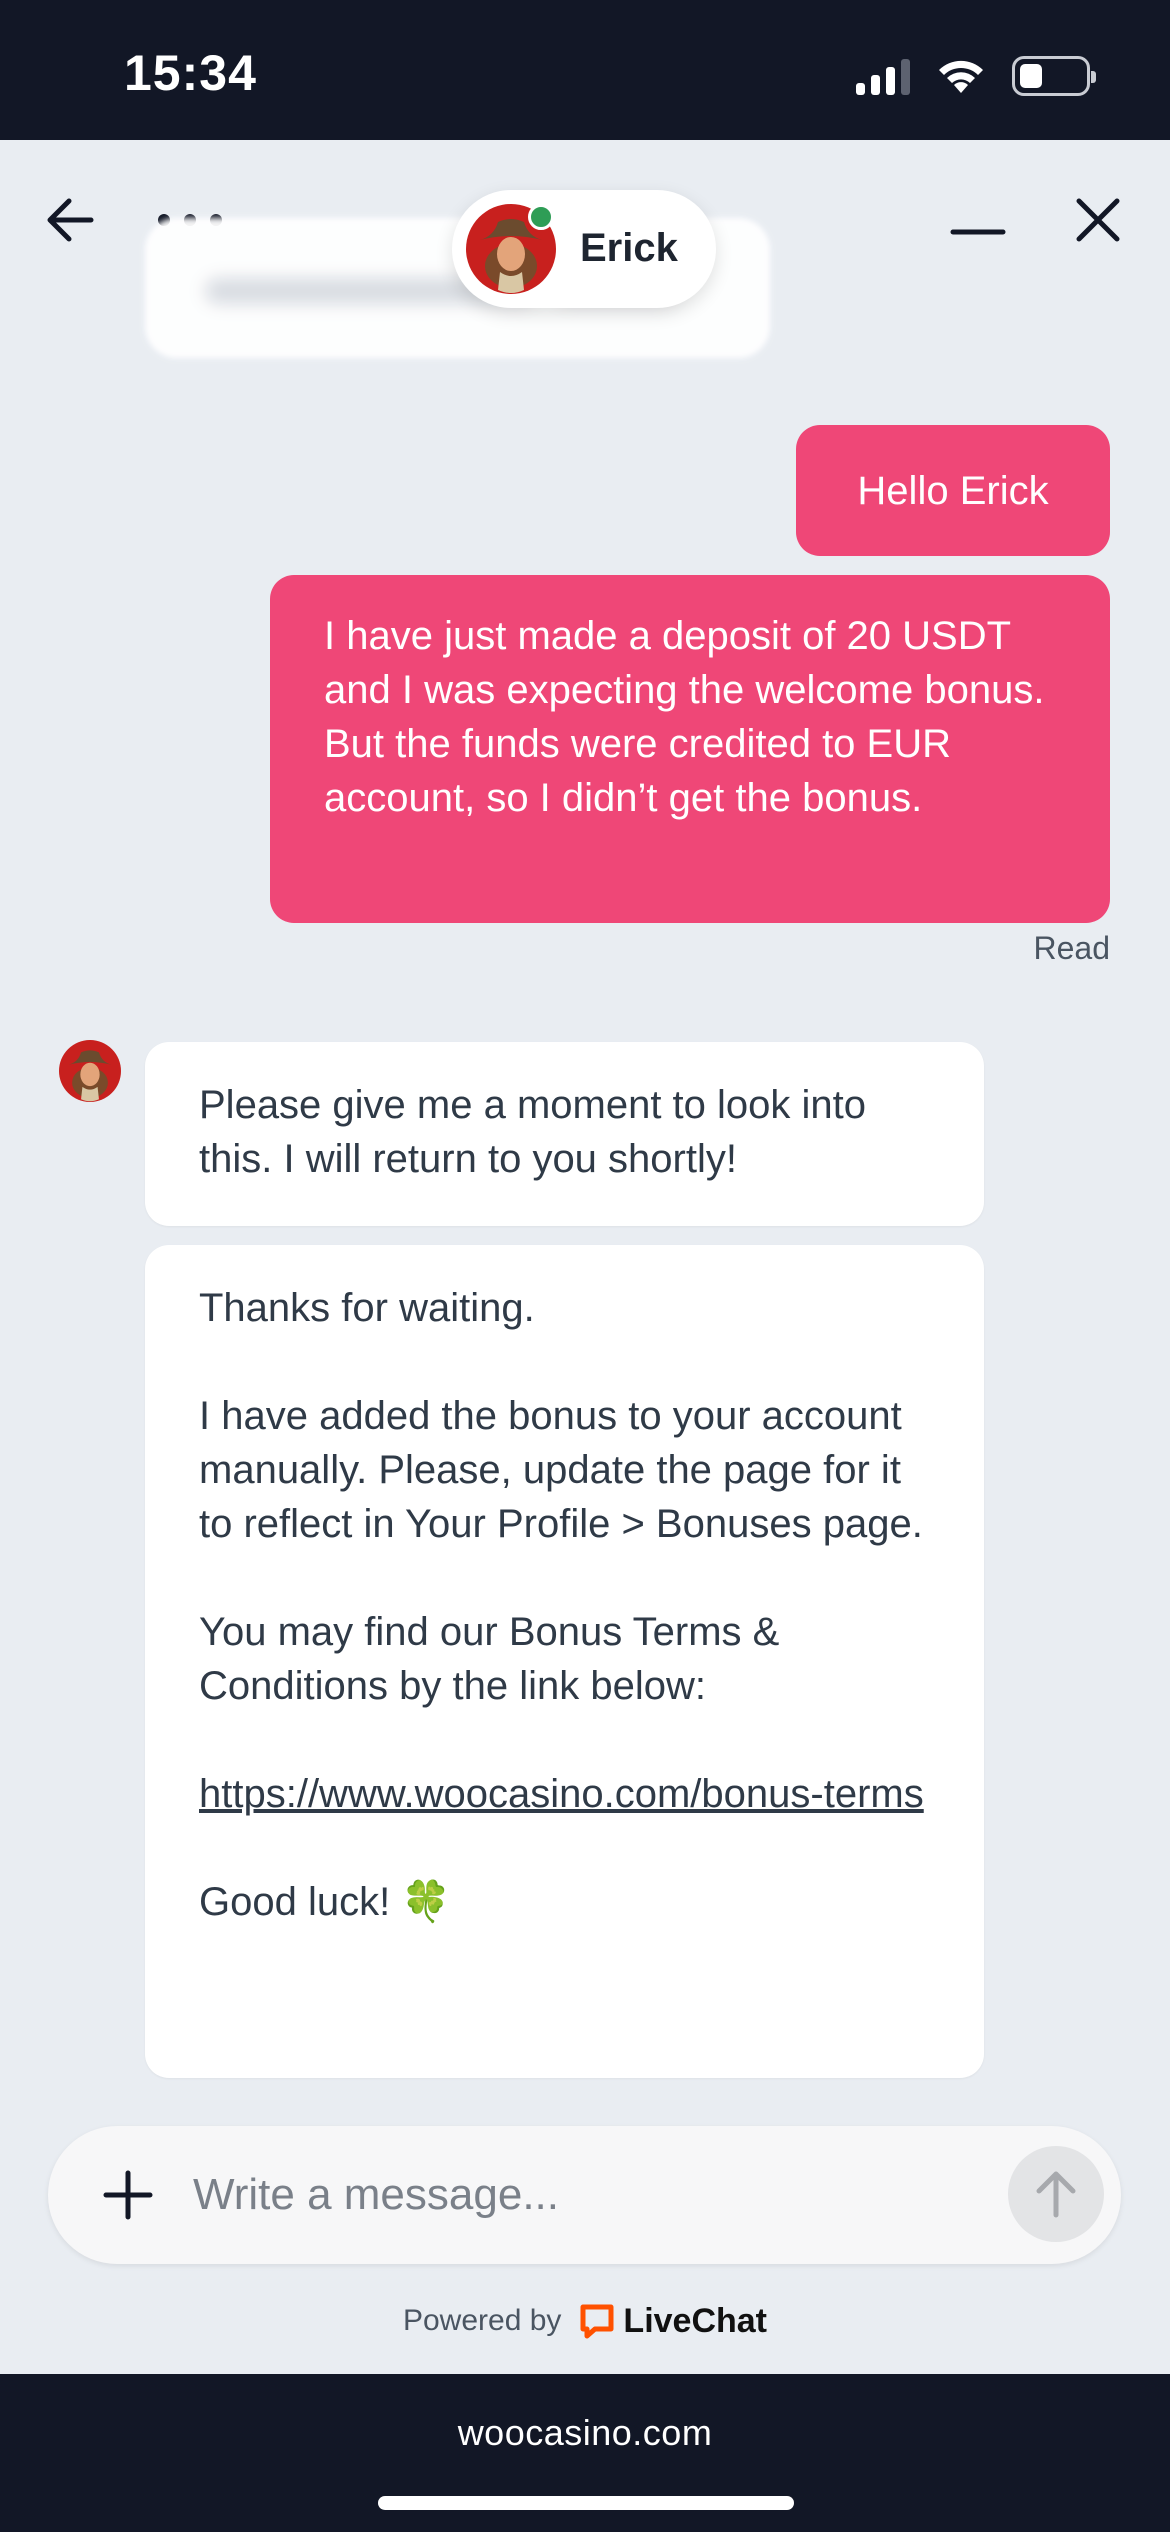 This screenshot has width=1170, height=2532. What do you see at coordinates (190, 73) in the screenshot?
I see `status-time: 15:34` at bounding box center [190, 73].